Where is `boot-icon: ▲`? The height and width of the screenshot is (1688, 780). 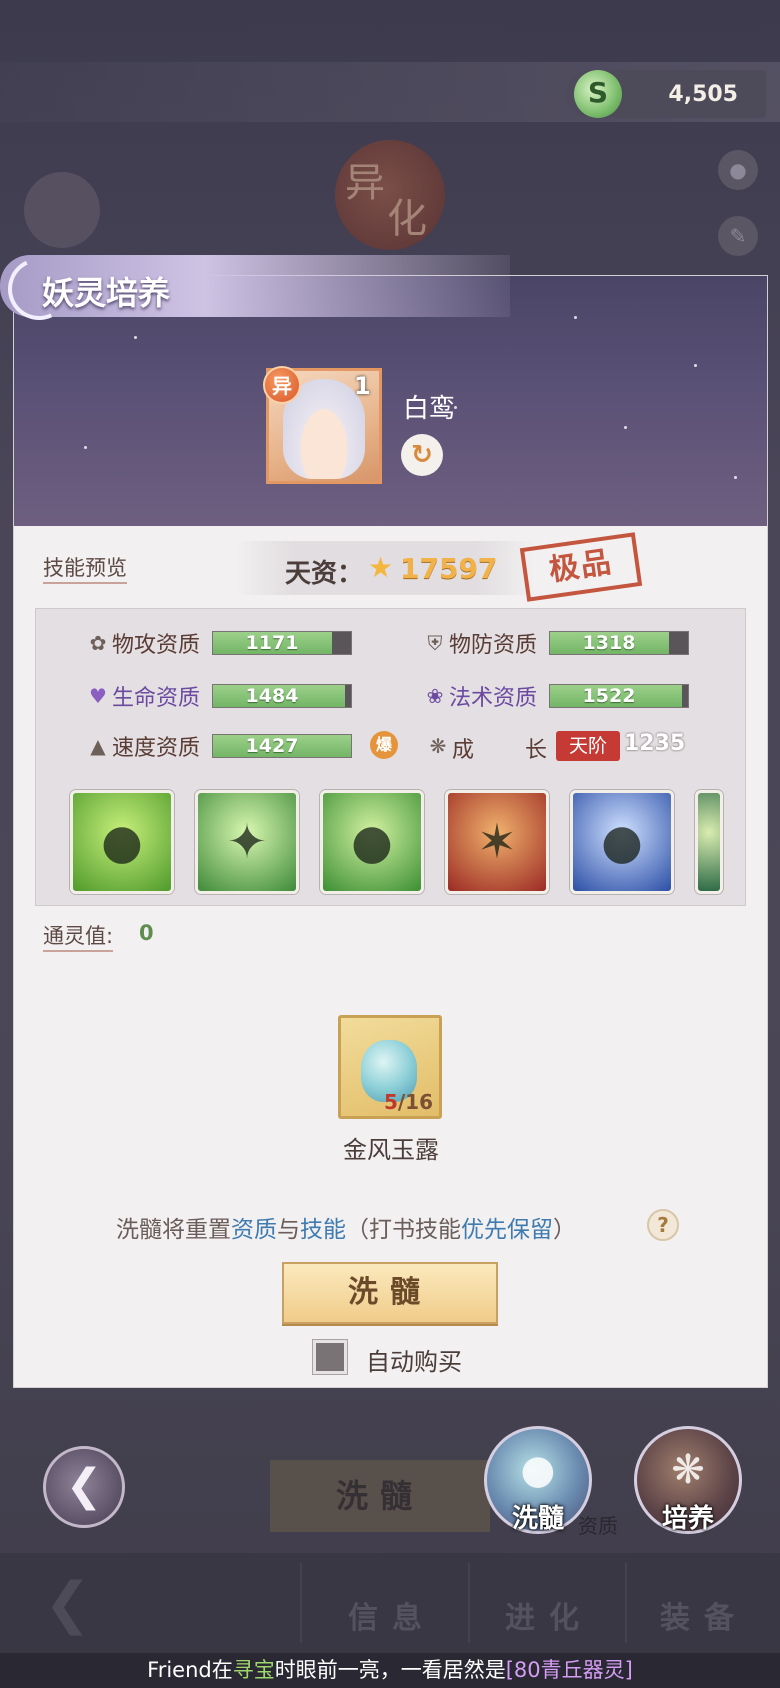 boot-icon: ▲ is located at coordinates (98, 746).